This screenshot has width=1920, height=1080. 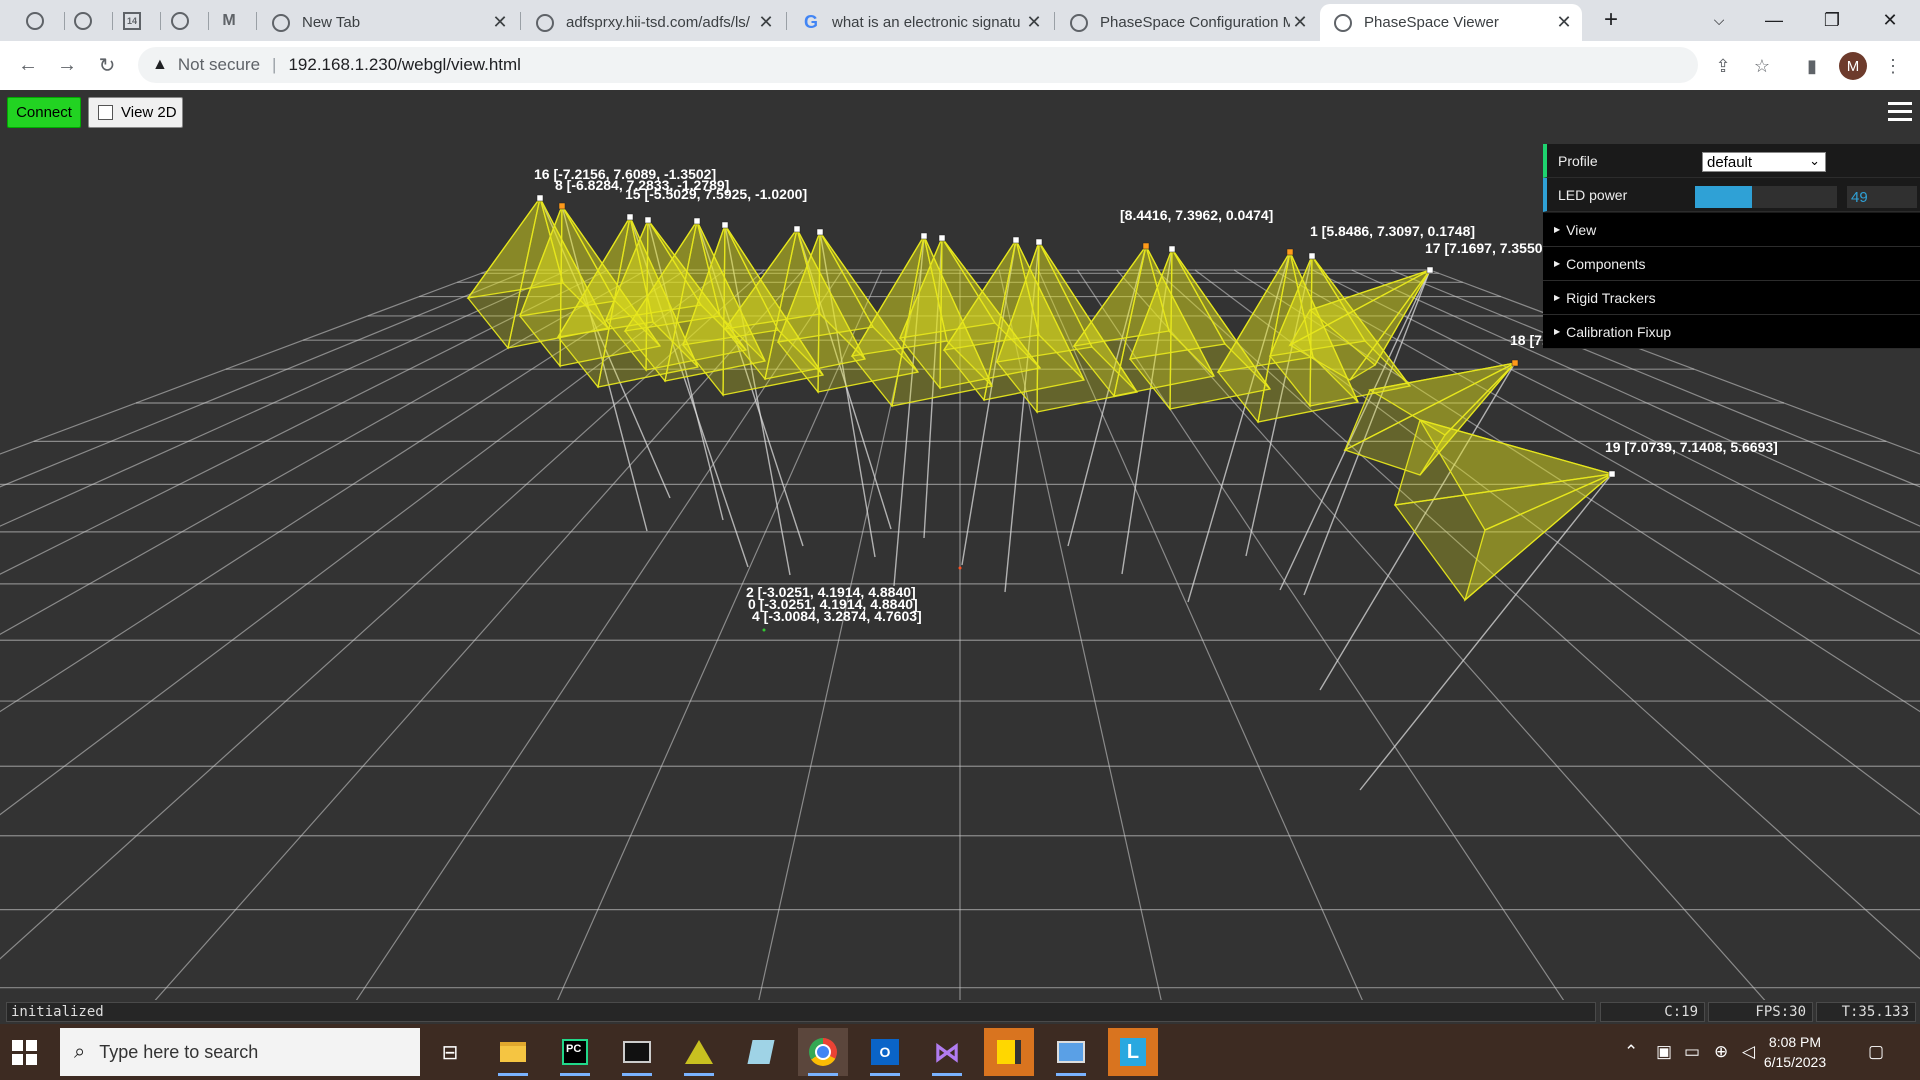 I want to click on forward-button: →, so click(x=67, y=65).